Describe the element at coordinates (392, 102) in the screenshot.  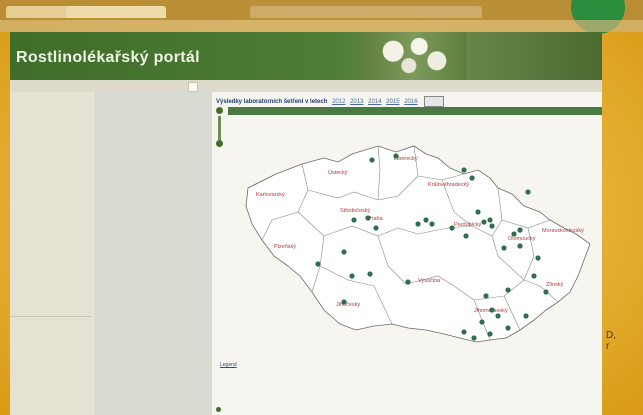
I see `year-link-2015: 2015` at that location.